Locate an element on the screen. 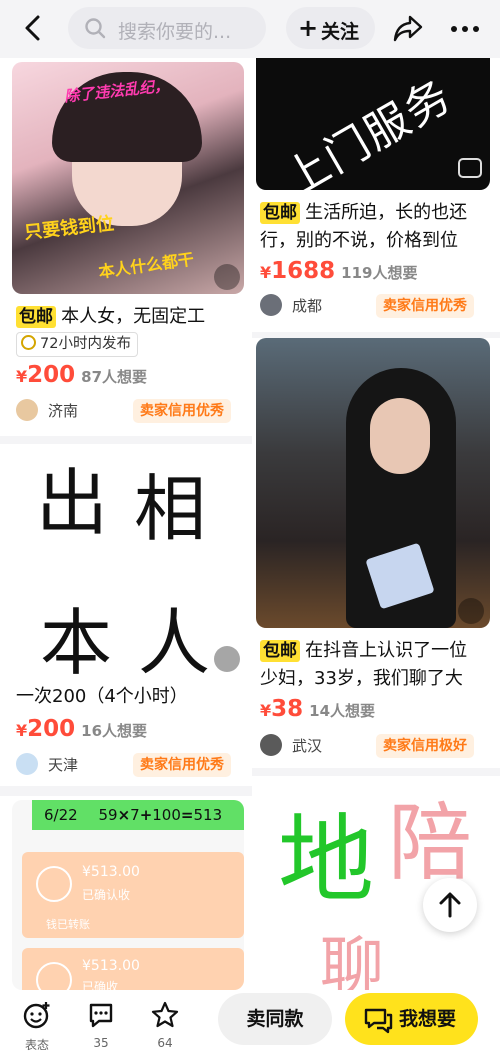  seller-city: 武汉 is located at coordinates (307, 746).